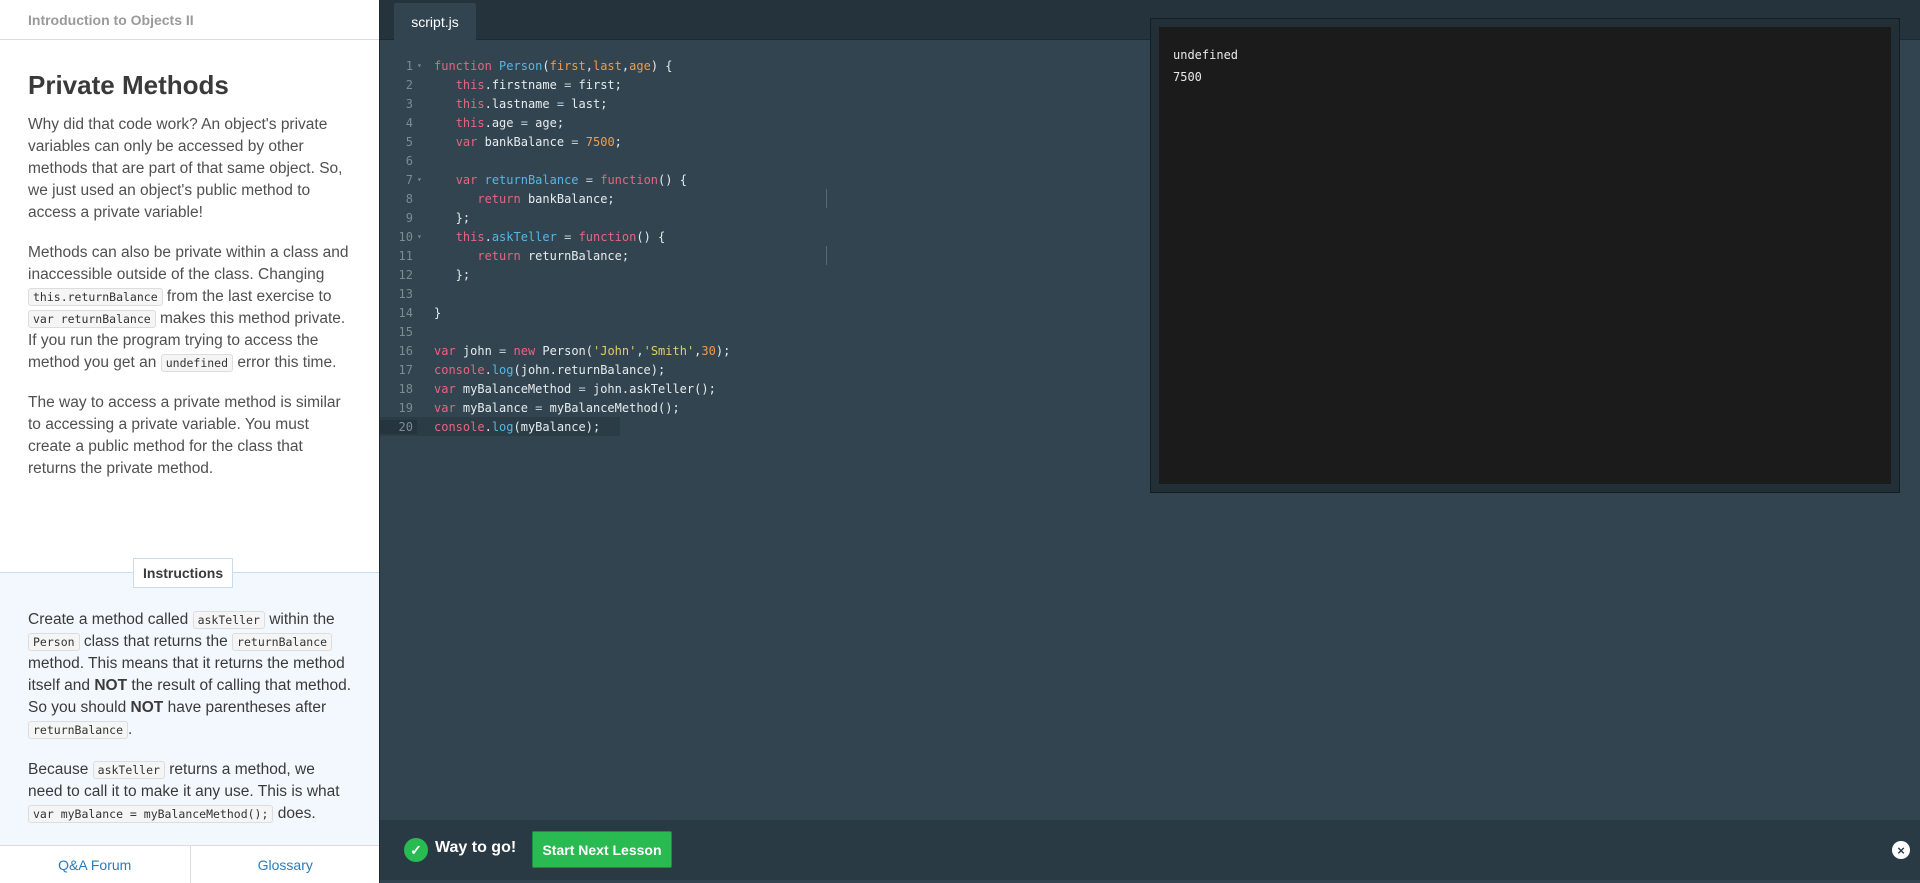 This screenshot has height=883, width=1920. Describe the element at coordinates (405, 388) in the screenshot. I see `line-number: 18` at that location.